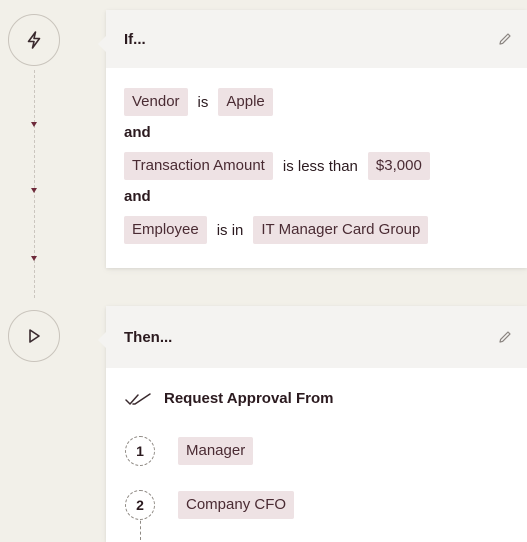 The width and height of the screenshot is (527, 542). What do you see at coordinates (325, 102) in the screenshot?
I see `condition-row: Vendor is Apple` at bounding box center [325, 102].